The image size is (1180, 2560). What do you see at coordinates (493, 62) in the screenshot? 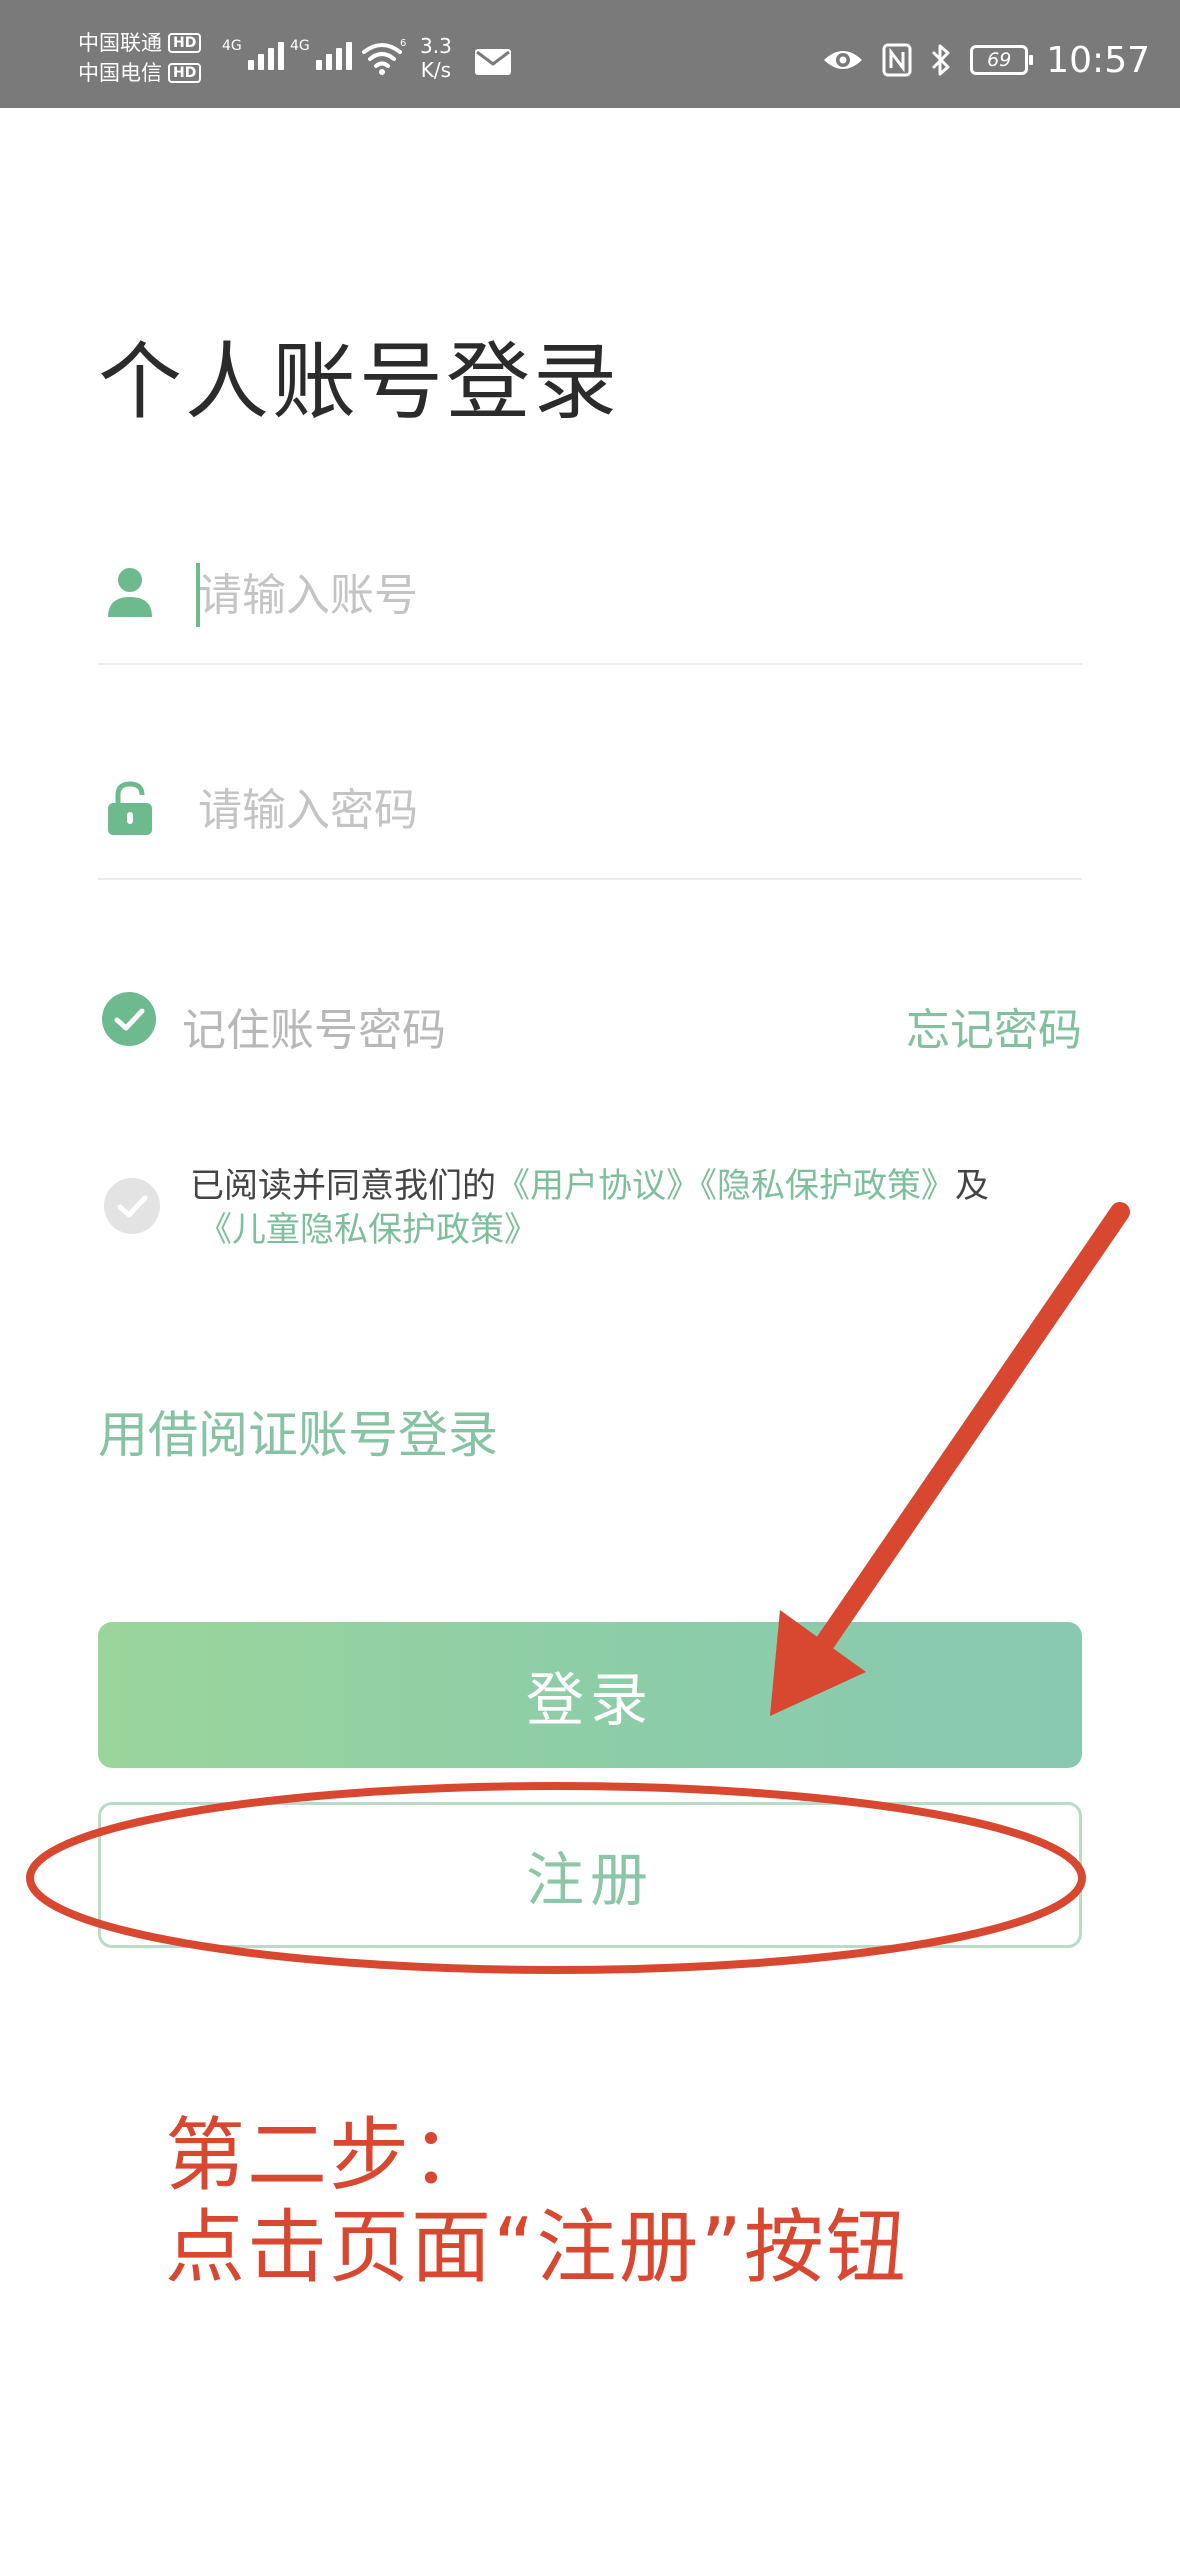
I see `mail-icon` at bounding box center [493, 62].